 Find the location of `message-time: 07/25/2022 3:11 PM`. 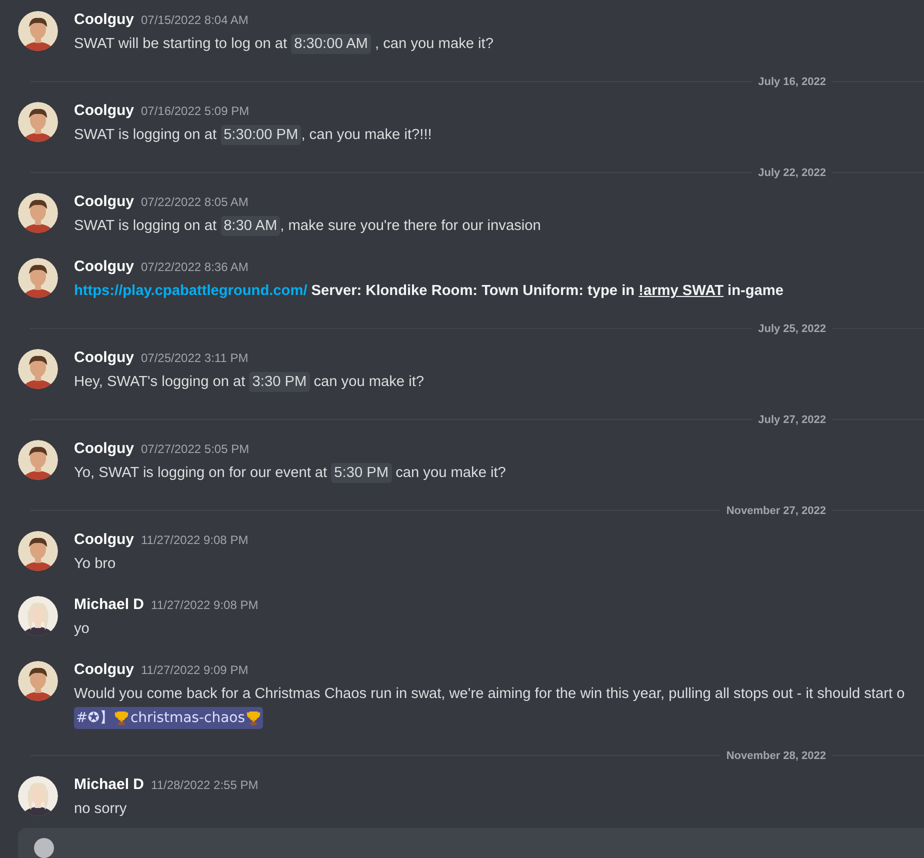

message-time: 07/25/2022 3:11 PM is located at coordinates (194, 358).